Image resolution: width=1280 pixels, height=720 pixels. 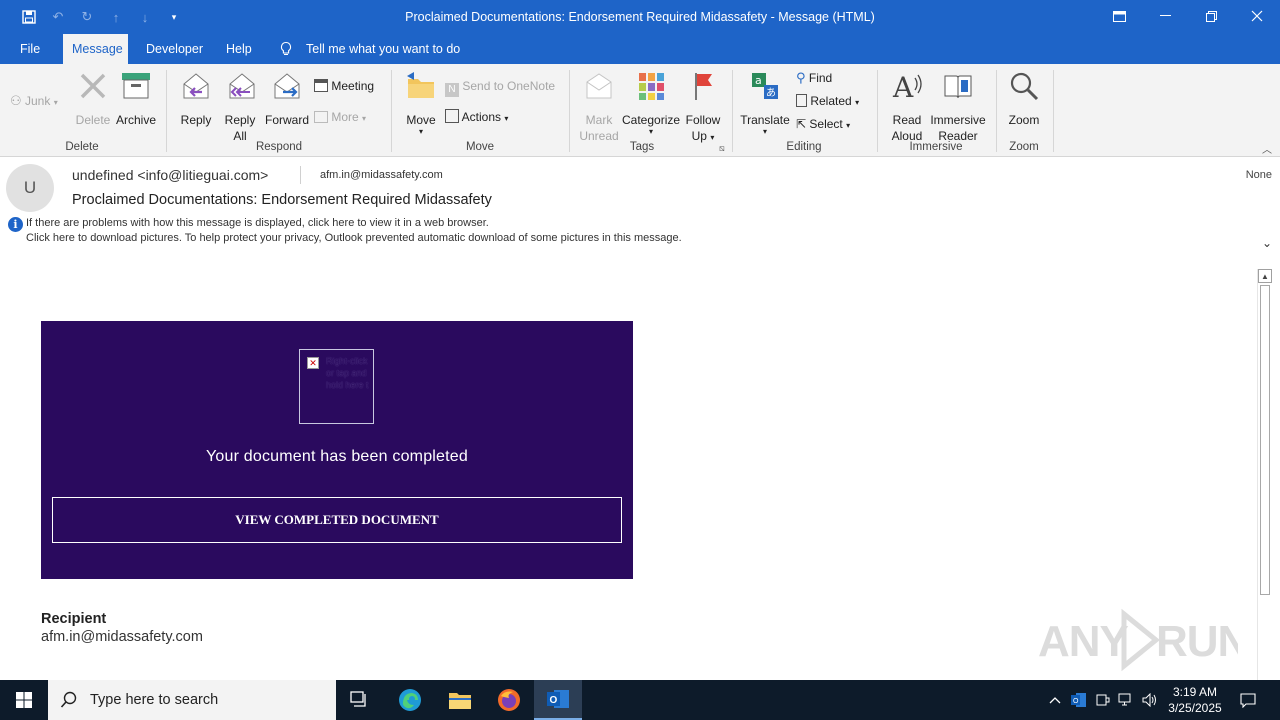 I want to click on tab-developer: Developer, so click(x=174, y=49).